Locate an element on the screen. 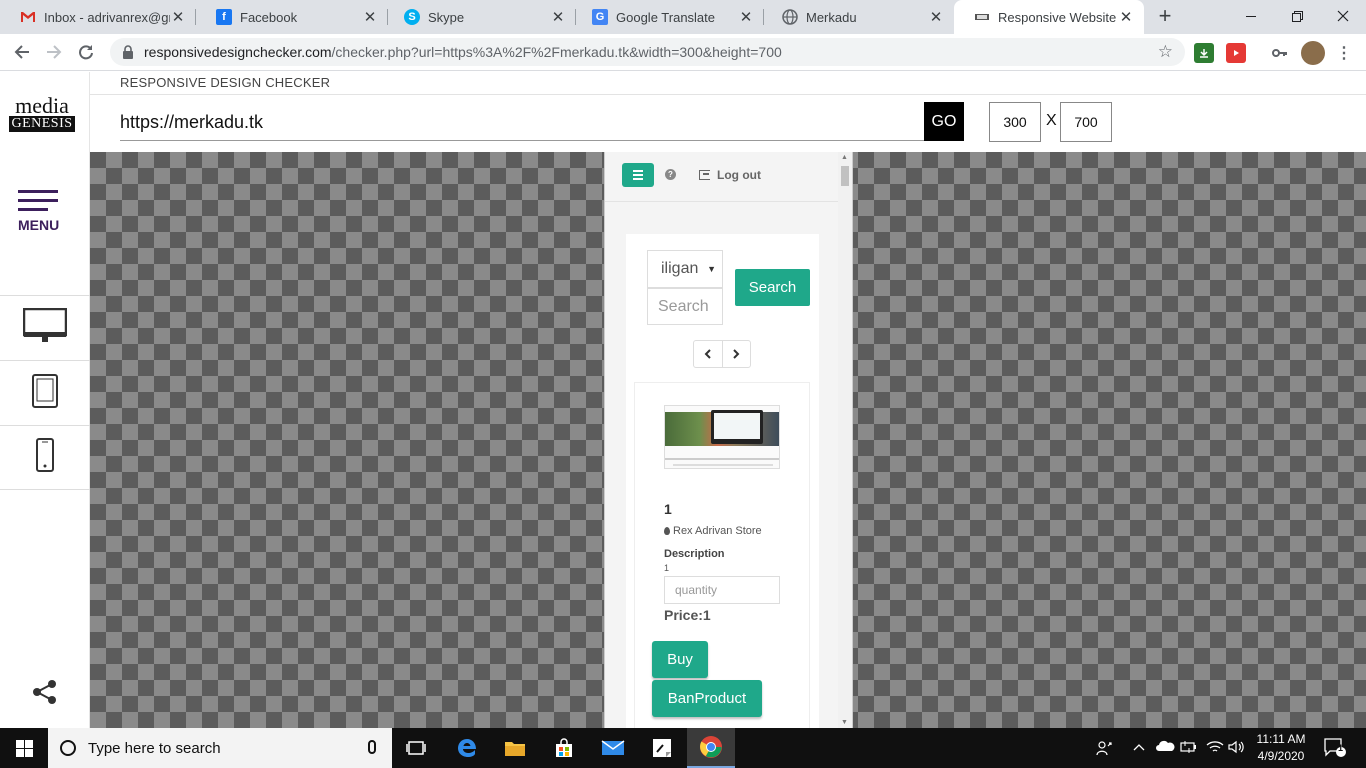 Image resolution: width=1366 pixels, height=768 pixels. start-button is located at coordinates (24, 748).